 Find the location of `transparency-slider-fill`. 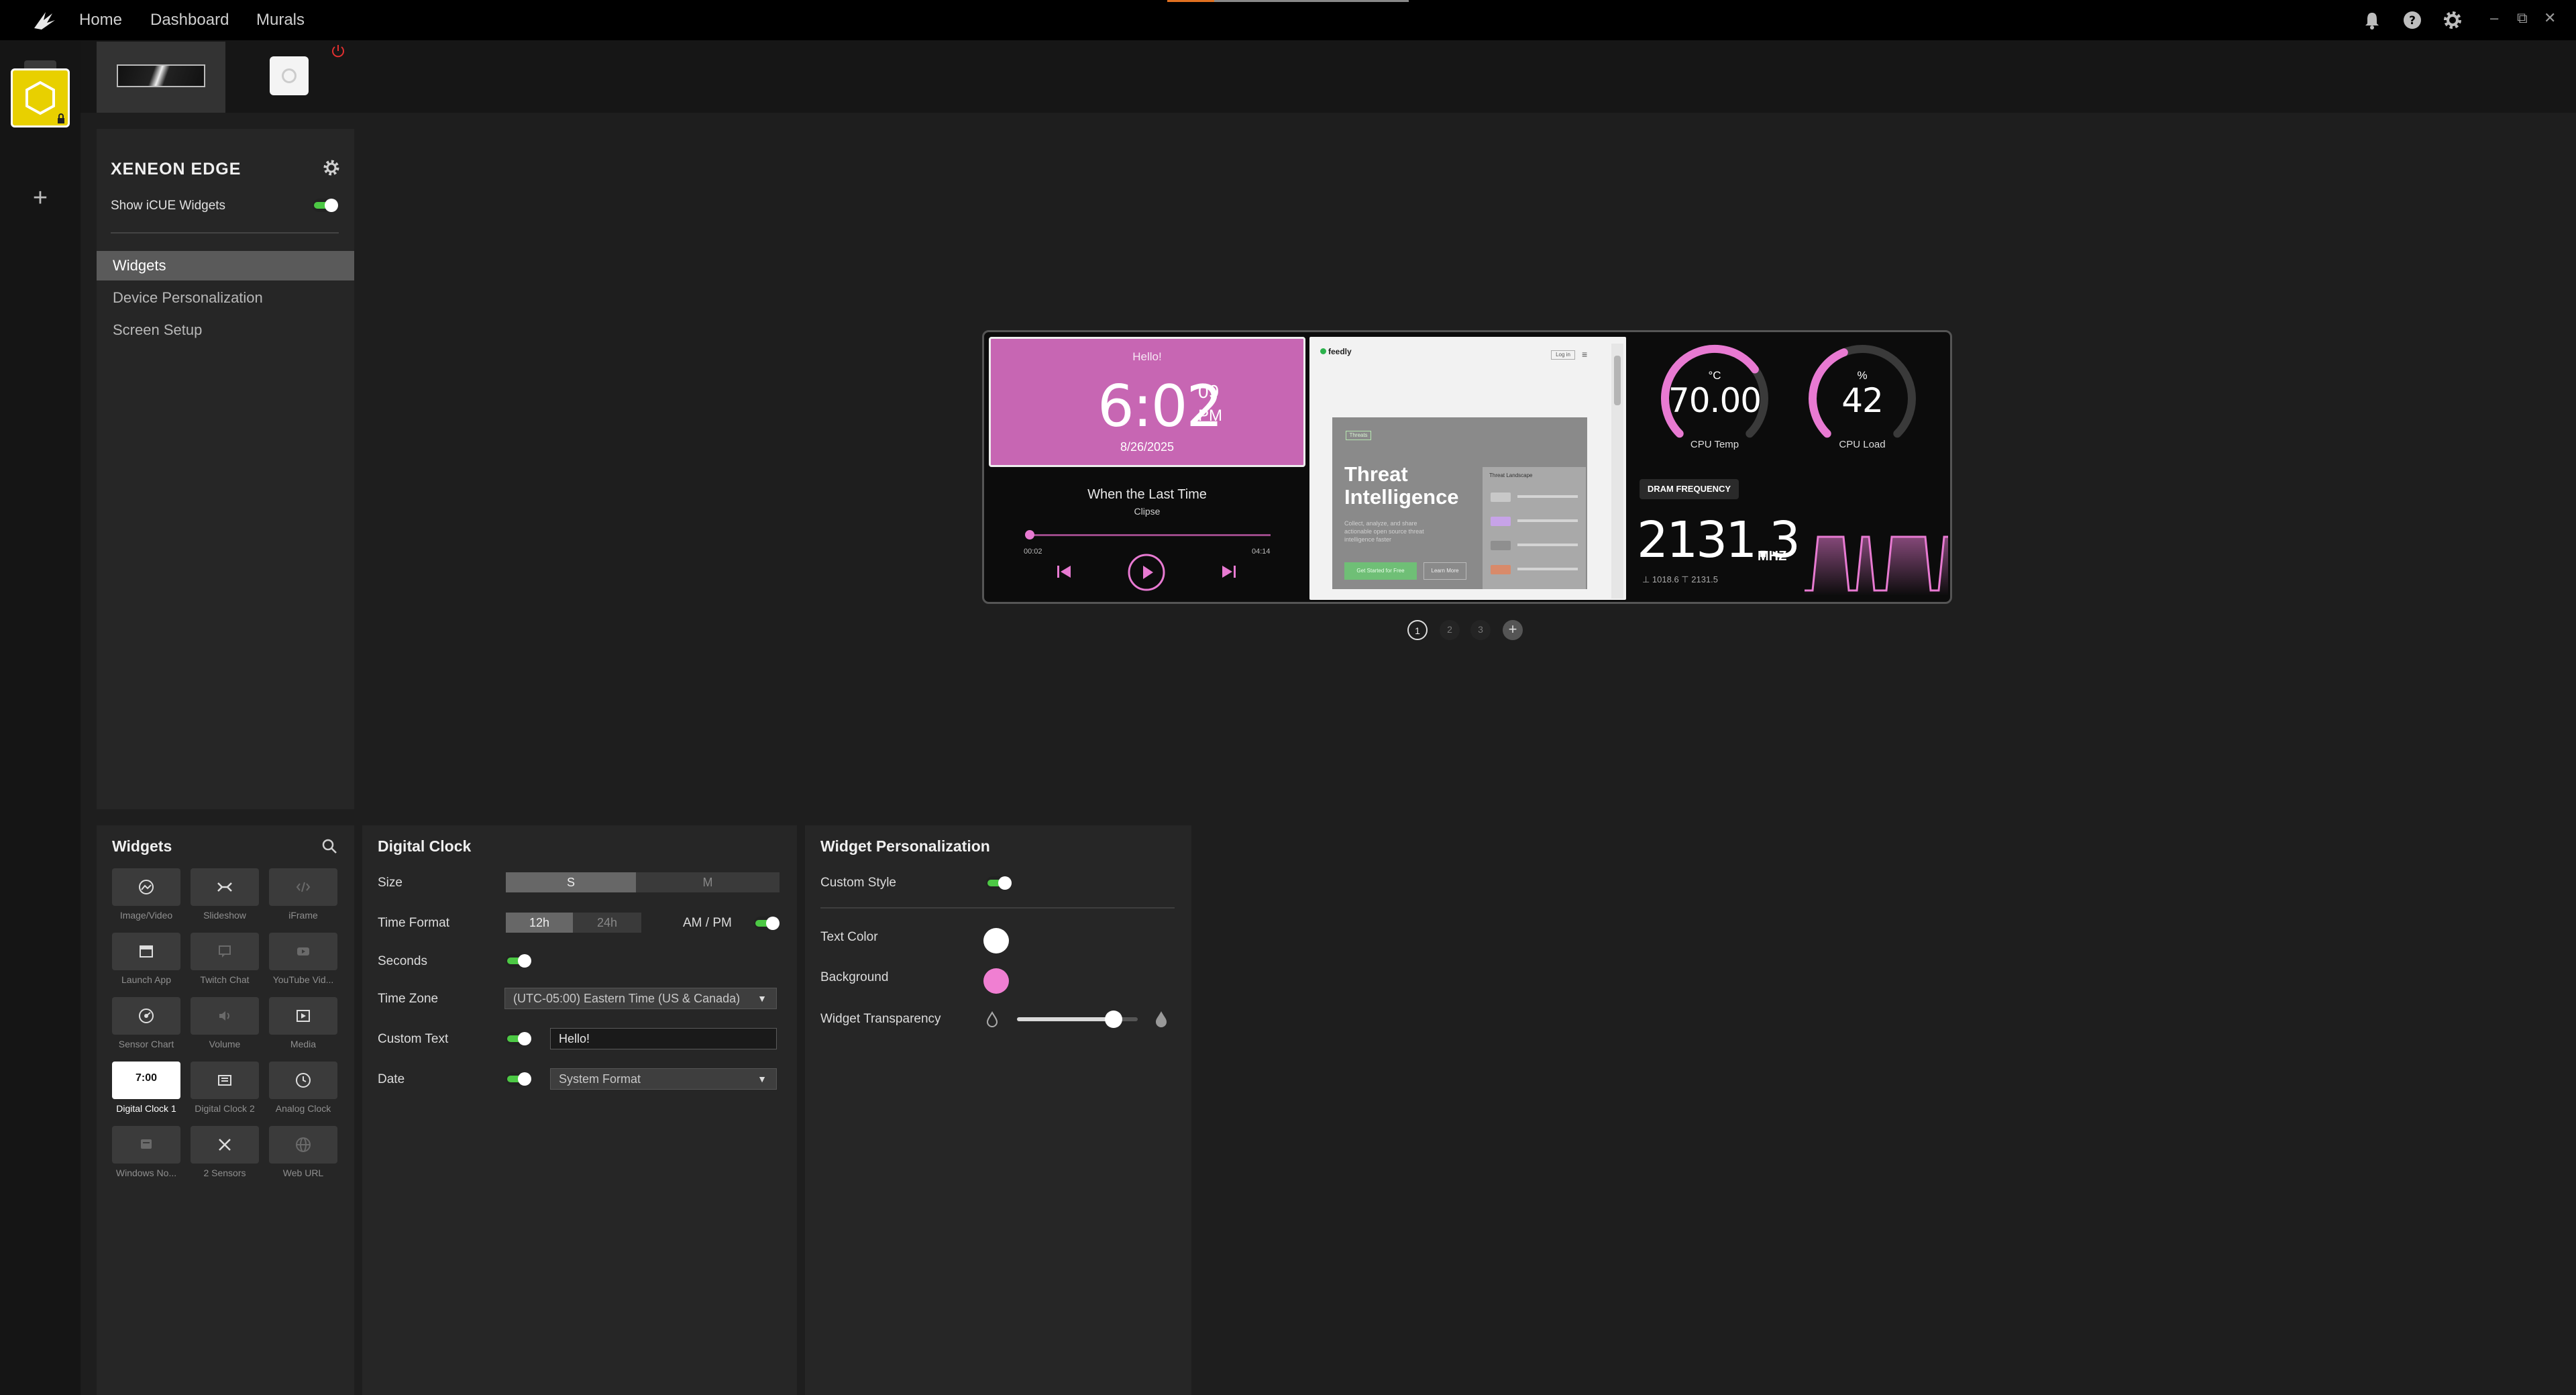

transparency-slider-fill is located at coordinates (1065, 1019).